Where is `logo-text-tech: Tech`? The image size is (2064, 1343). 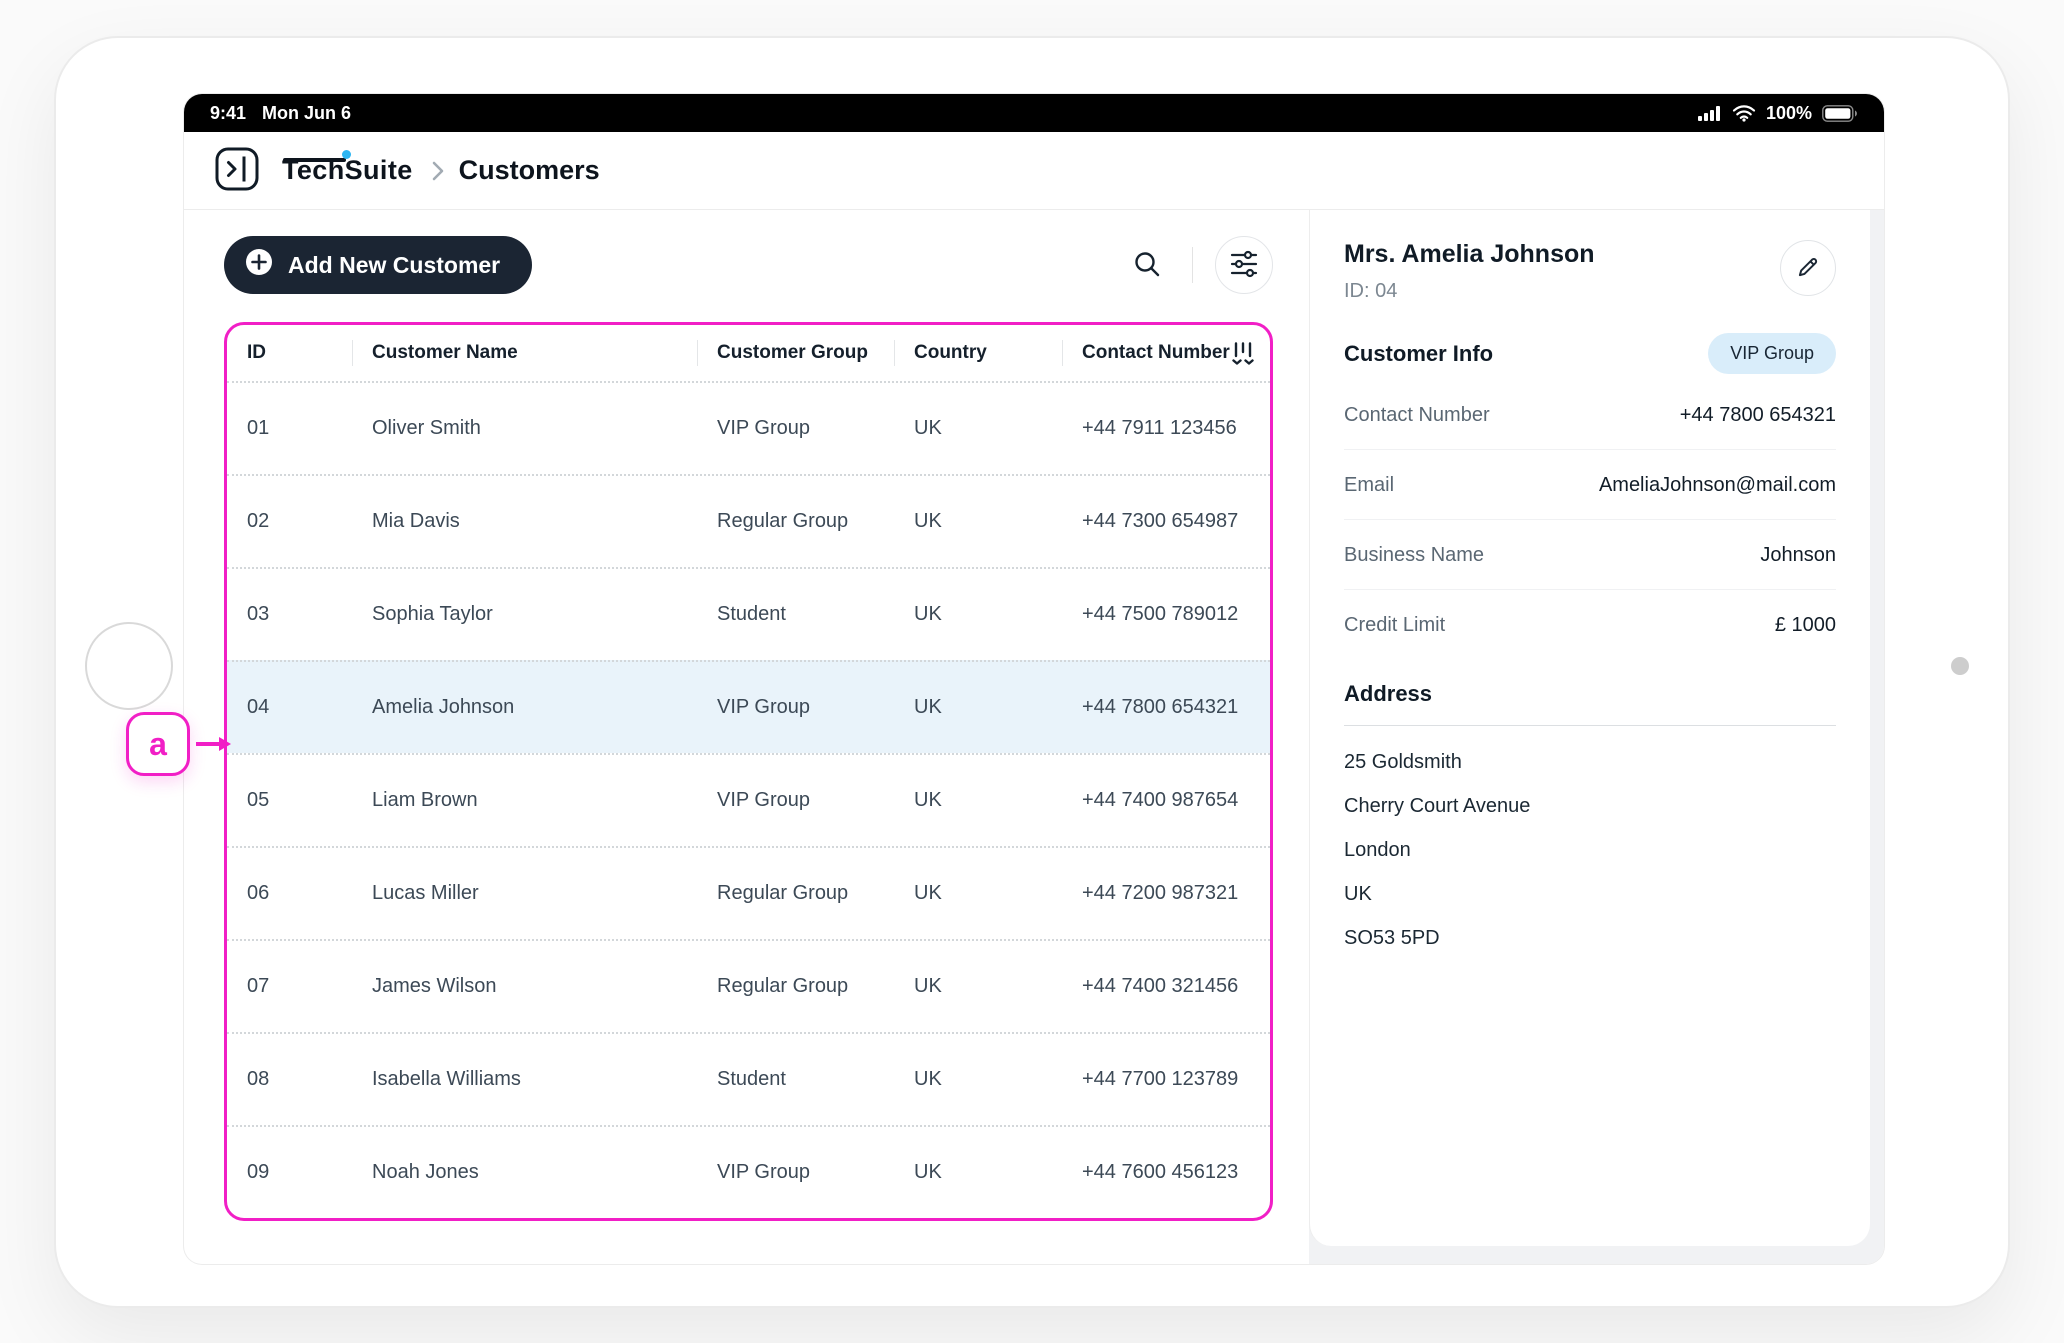
logo-text-tech: Tech is located at coordinates (314, 170).